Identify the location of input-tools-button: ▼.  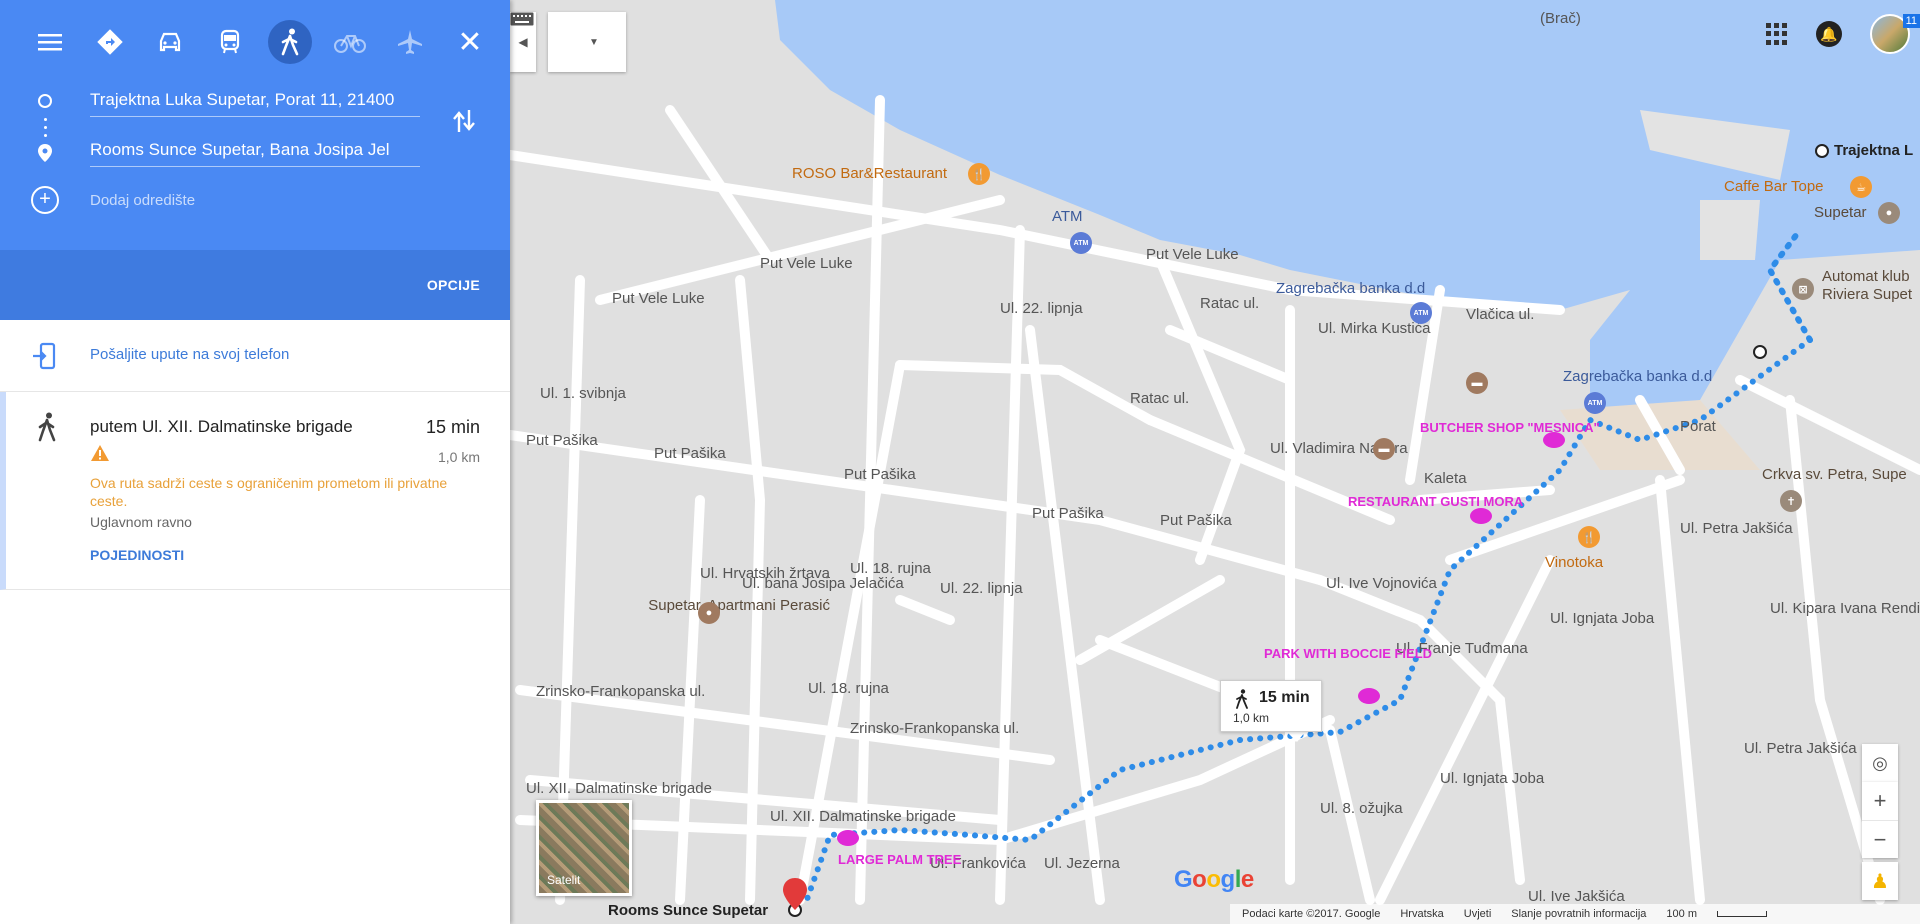
(568, 42).